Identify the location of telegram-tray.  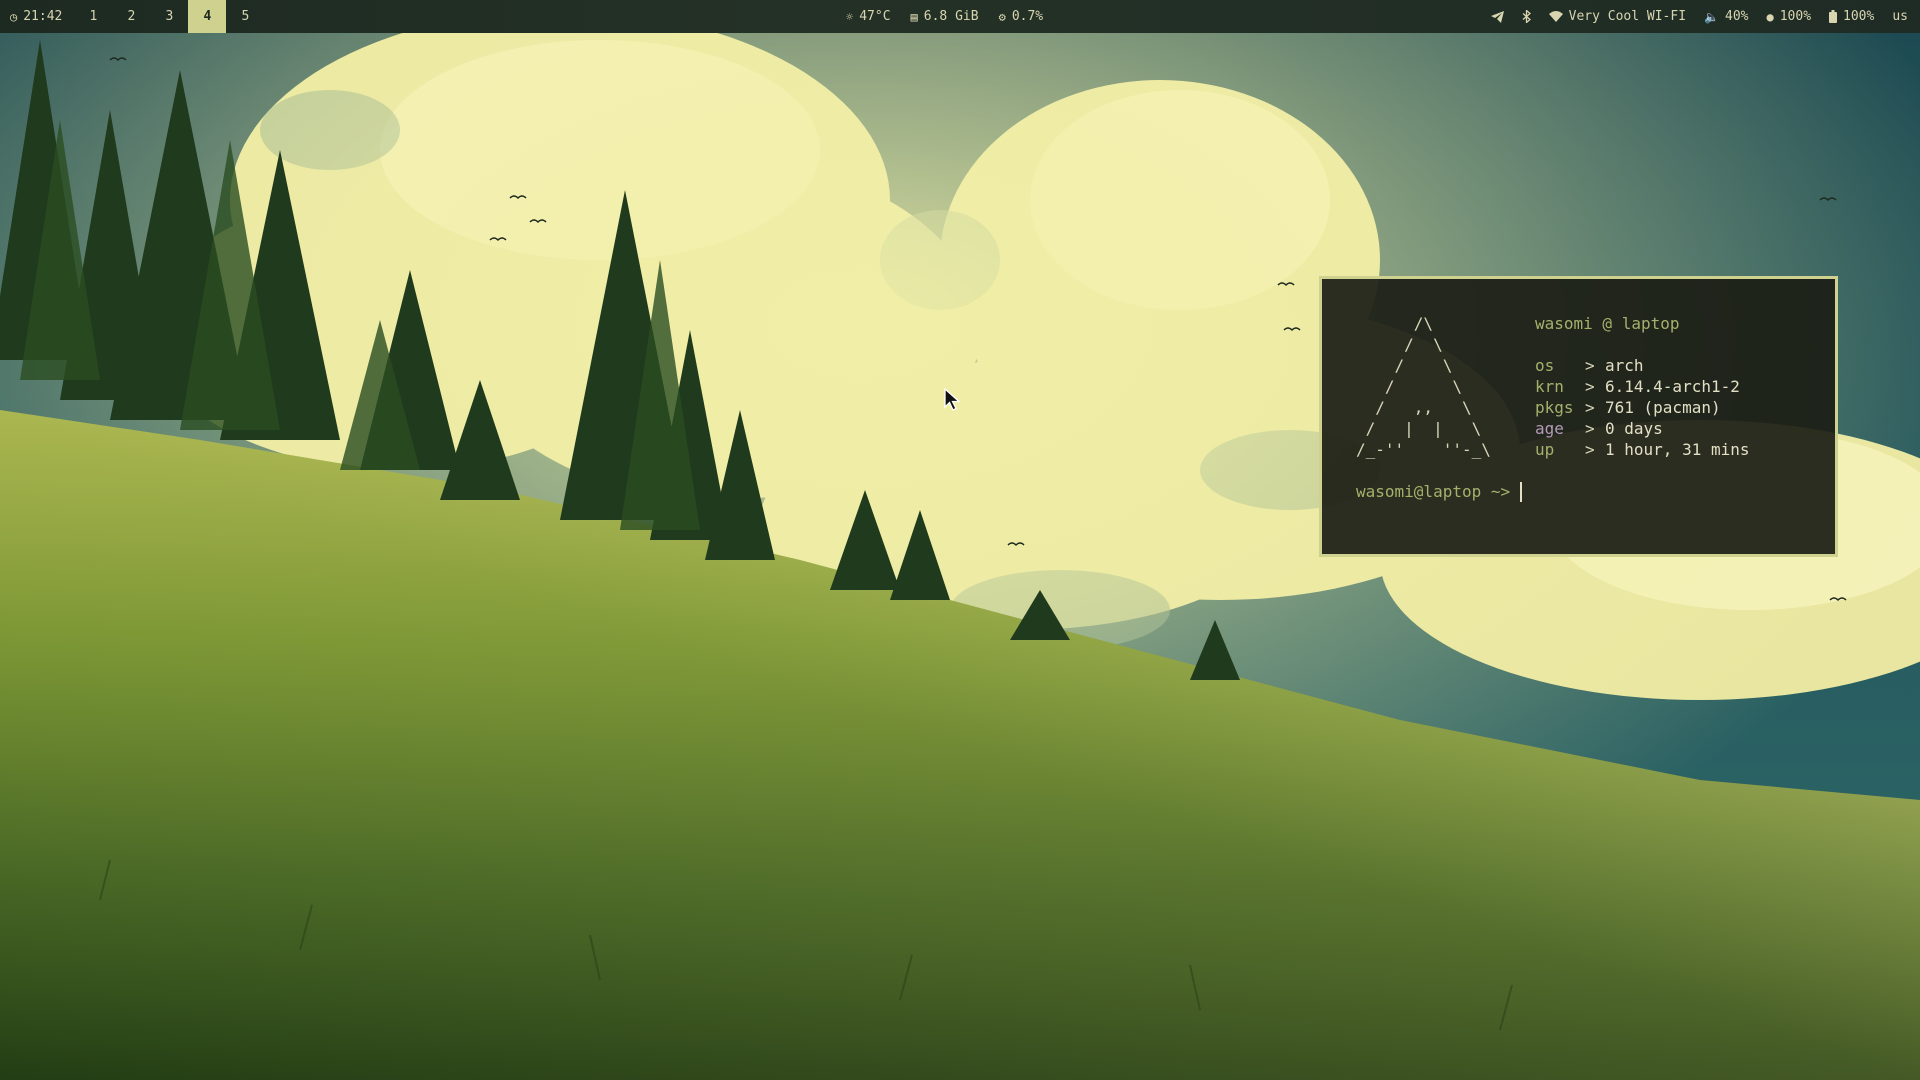
(1497, 16).